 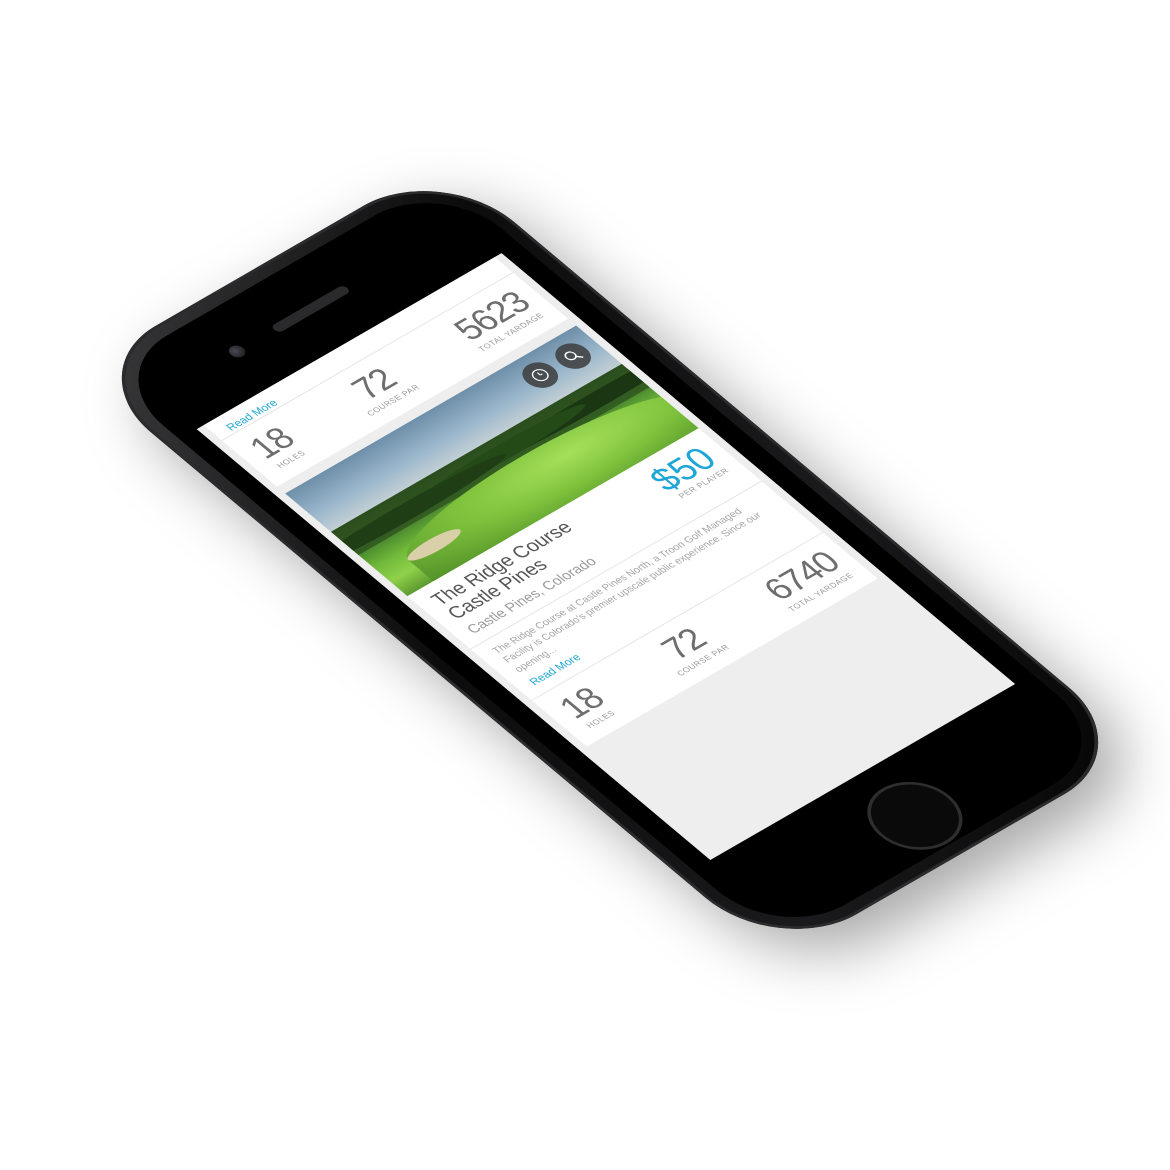 I want to click on search-button, so click(x=573, y=356).